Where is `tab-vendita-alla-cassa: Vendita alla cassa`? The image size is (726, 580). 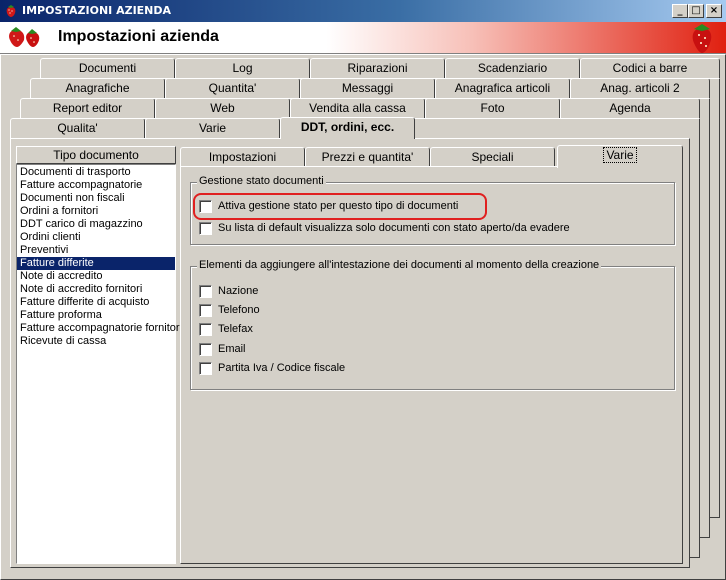 tab-vendita-alla-cassa: Vendita alla cassa is located at coordinates (357, 108).